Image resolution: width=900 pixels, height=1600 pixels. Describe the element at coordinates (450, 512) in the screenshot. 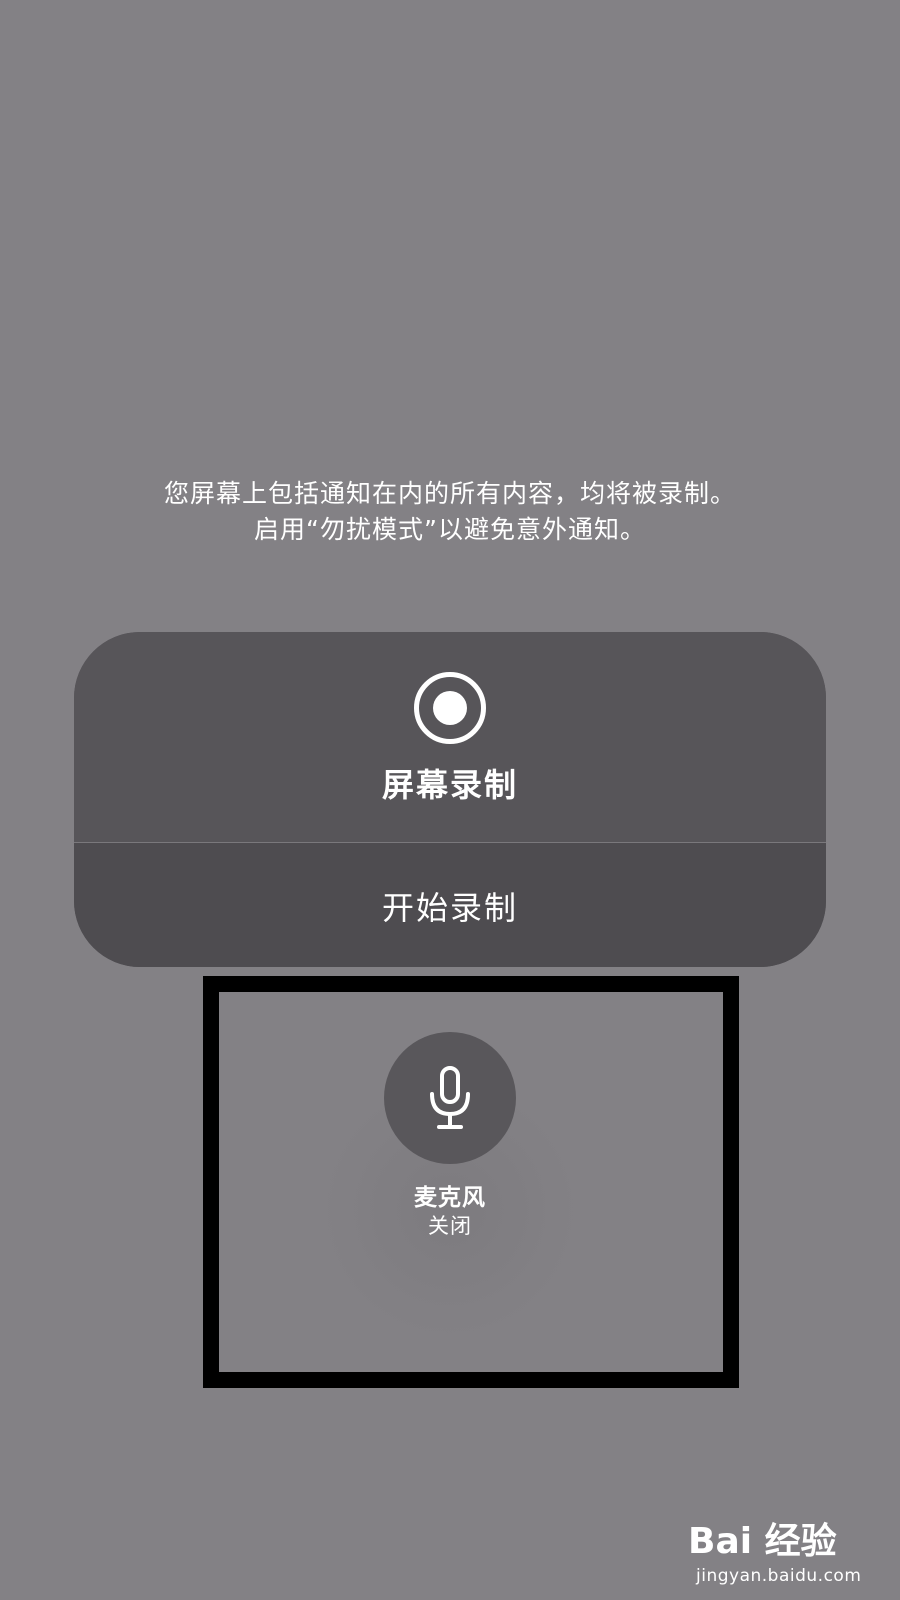

I see `recording-notice: 您屏幕上包括通知在内的所有内容，均将被录制。 启用“勿扰模式”以避免意外通知。` at that location.